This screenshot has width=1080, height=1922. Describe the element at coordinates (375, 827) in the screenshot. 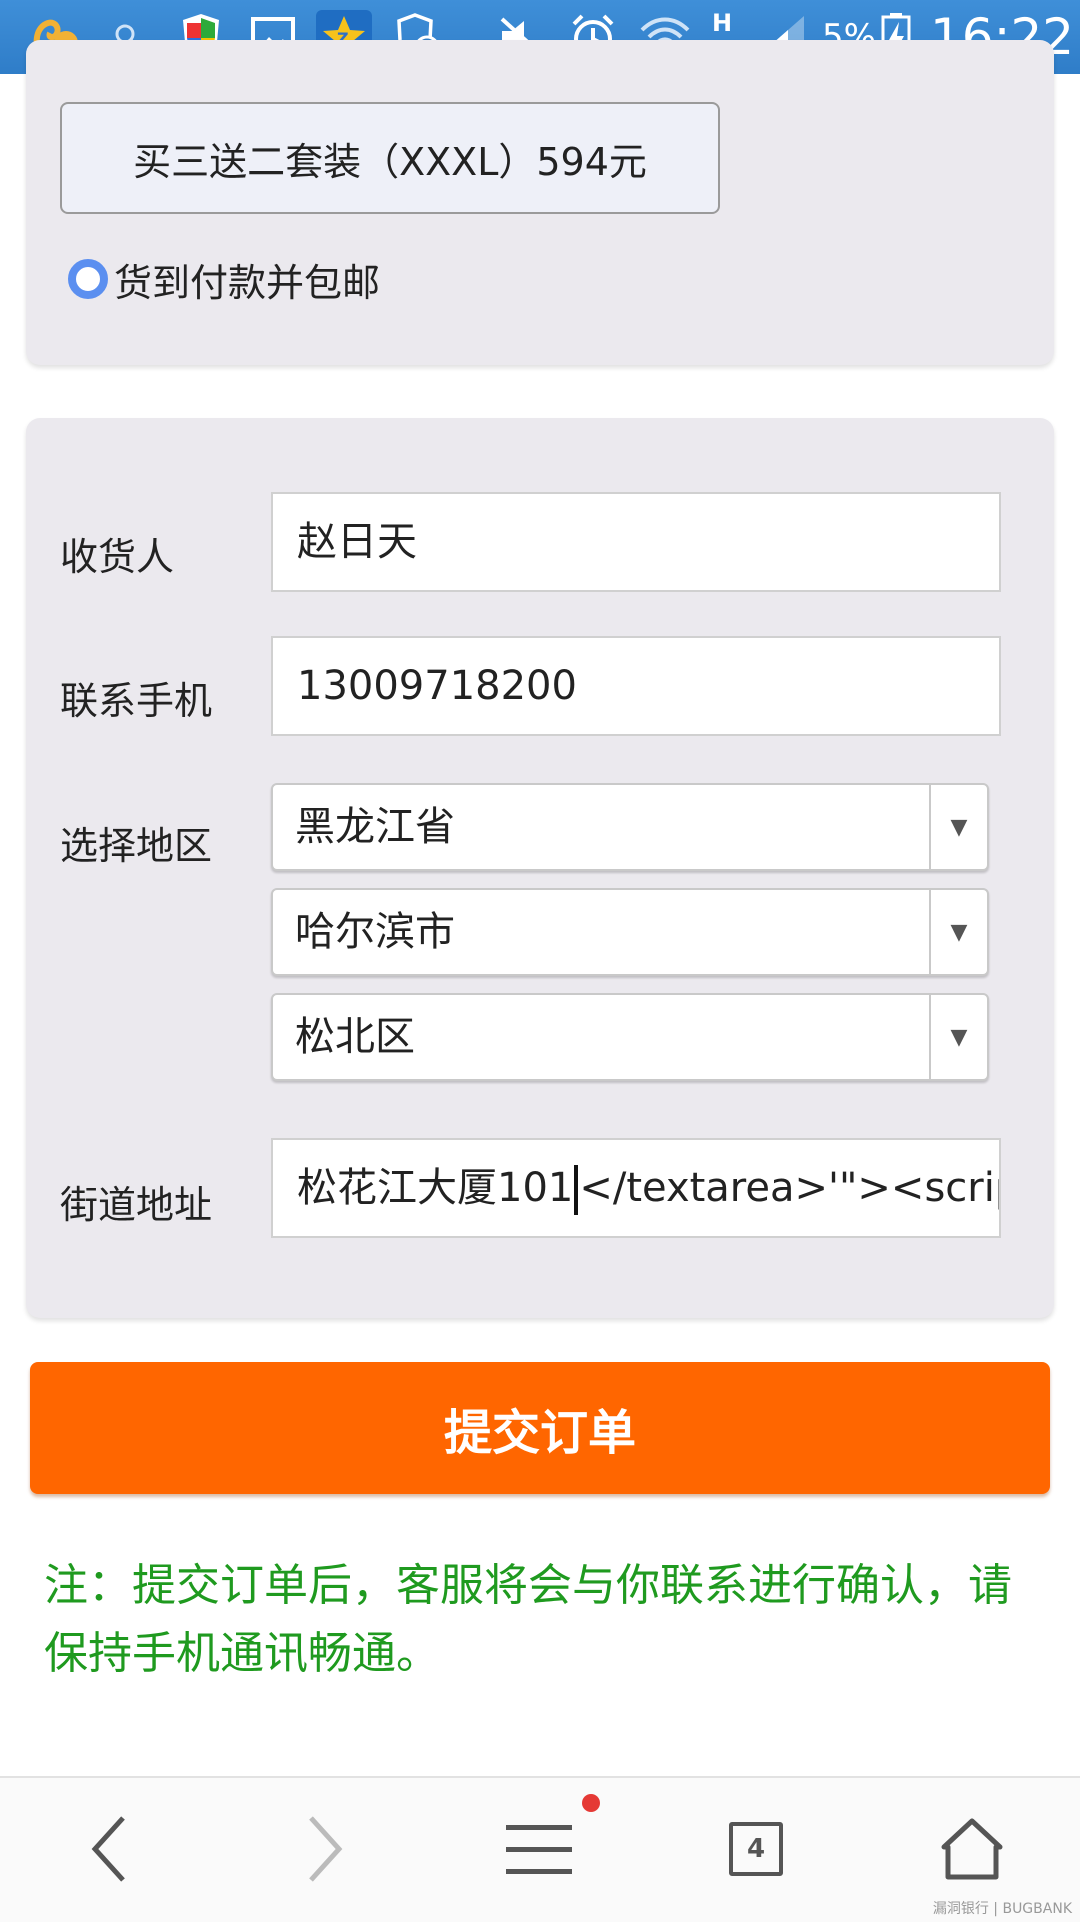

I see `province-value: 黑龙江省` at that location.